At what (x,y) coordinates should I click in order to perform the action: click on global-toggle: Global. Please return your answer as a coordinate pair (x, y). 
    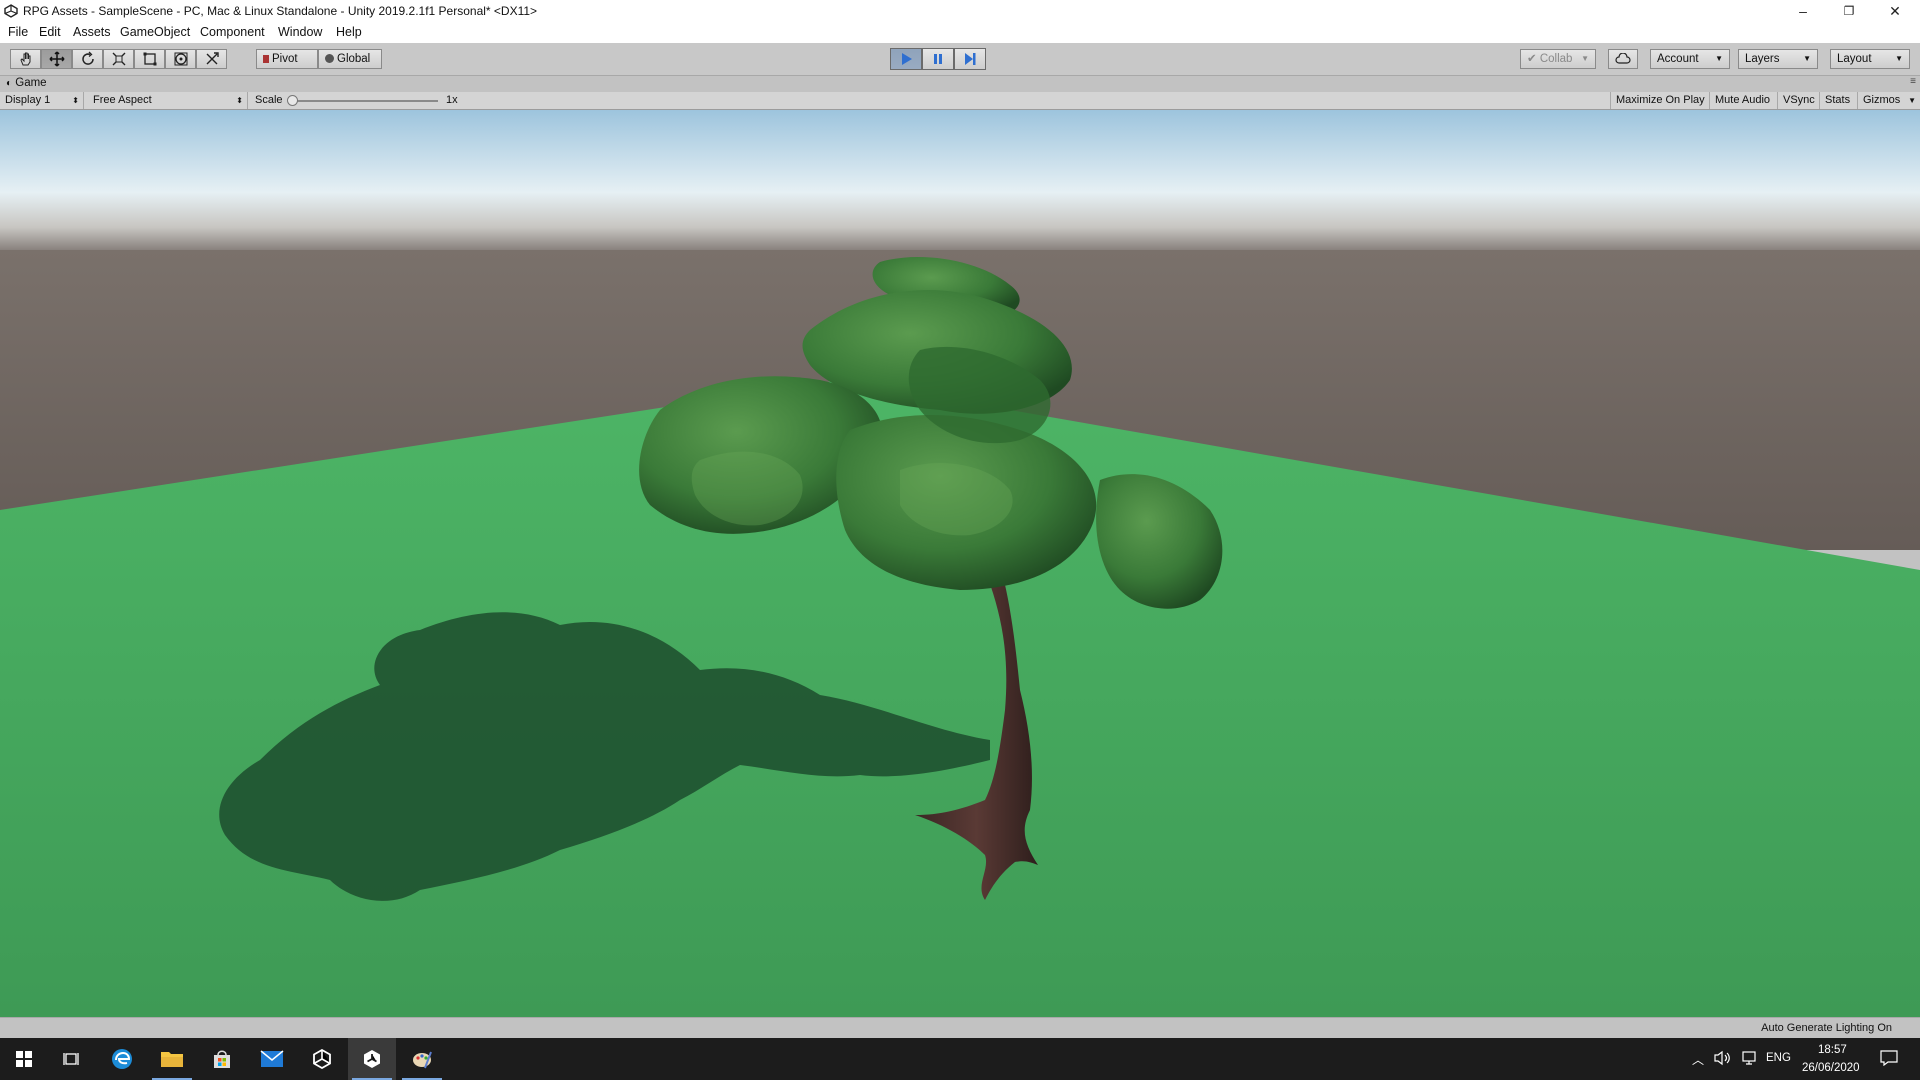
    Looking at the image, I should click on (350, 59).